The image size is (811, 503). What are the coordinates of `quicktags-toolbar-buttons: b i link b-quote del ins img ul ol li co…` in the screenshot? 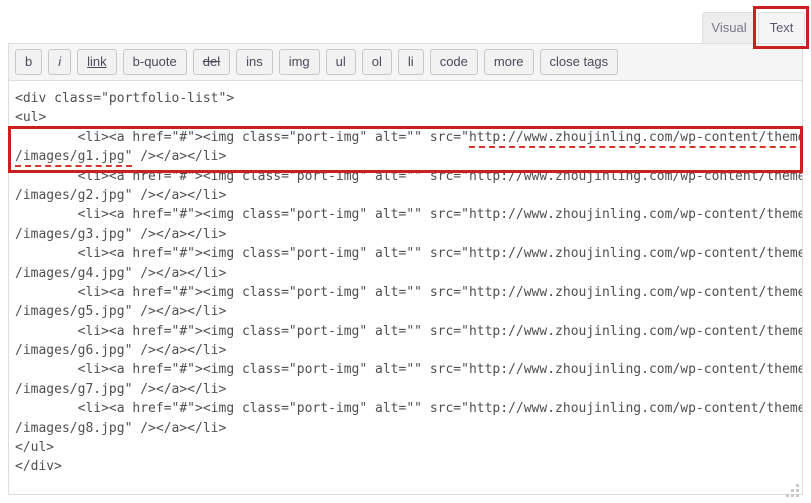 It's located at (317, 62).